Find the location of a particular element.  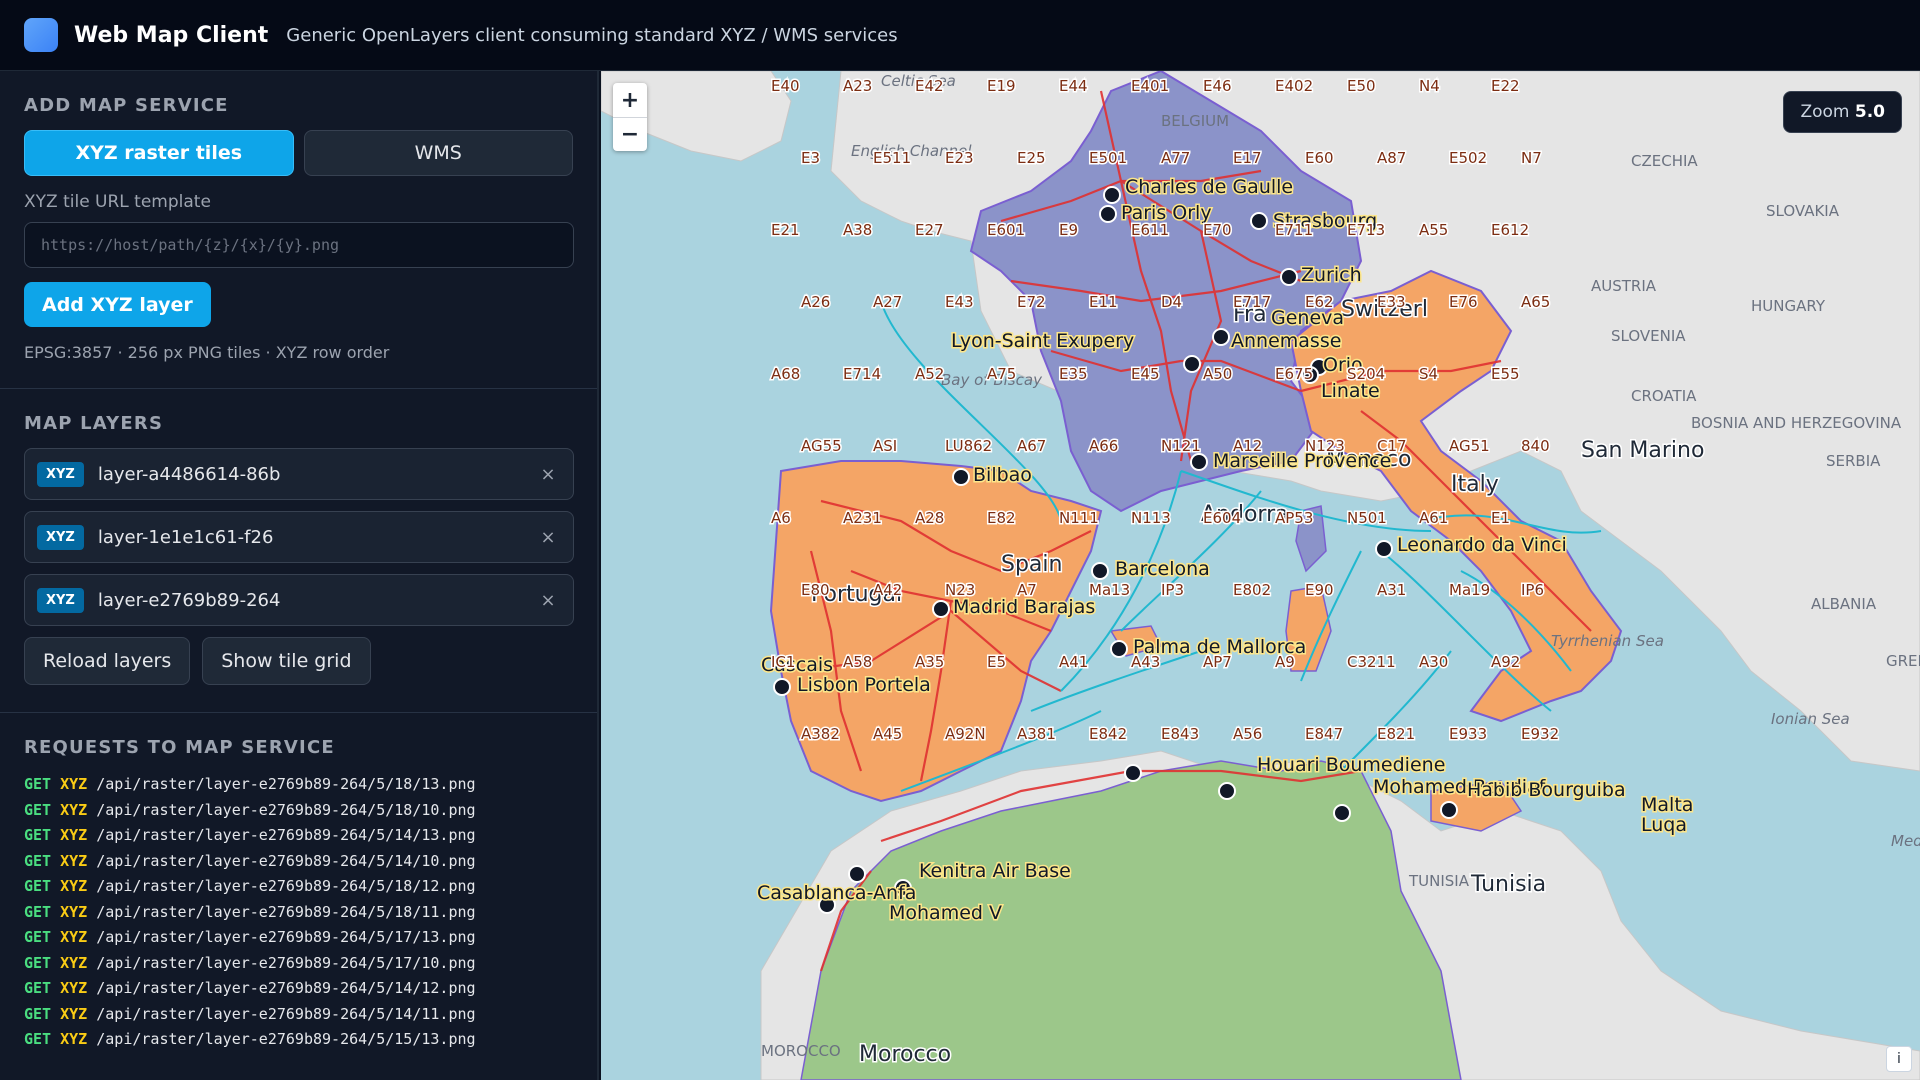

road-label: A26 is located at coordinates (815, 302).